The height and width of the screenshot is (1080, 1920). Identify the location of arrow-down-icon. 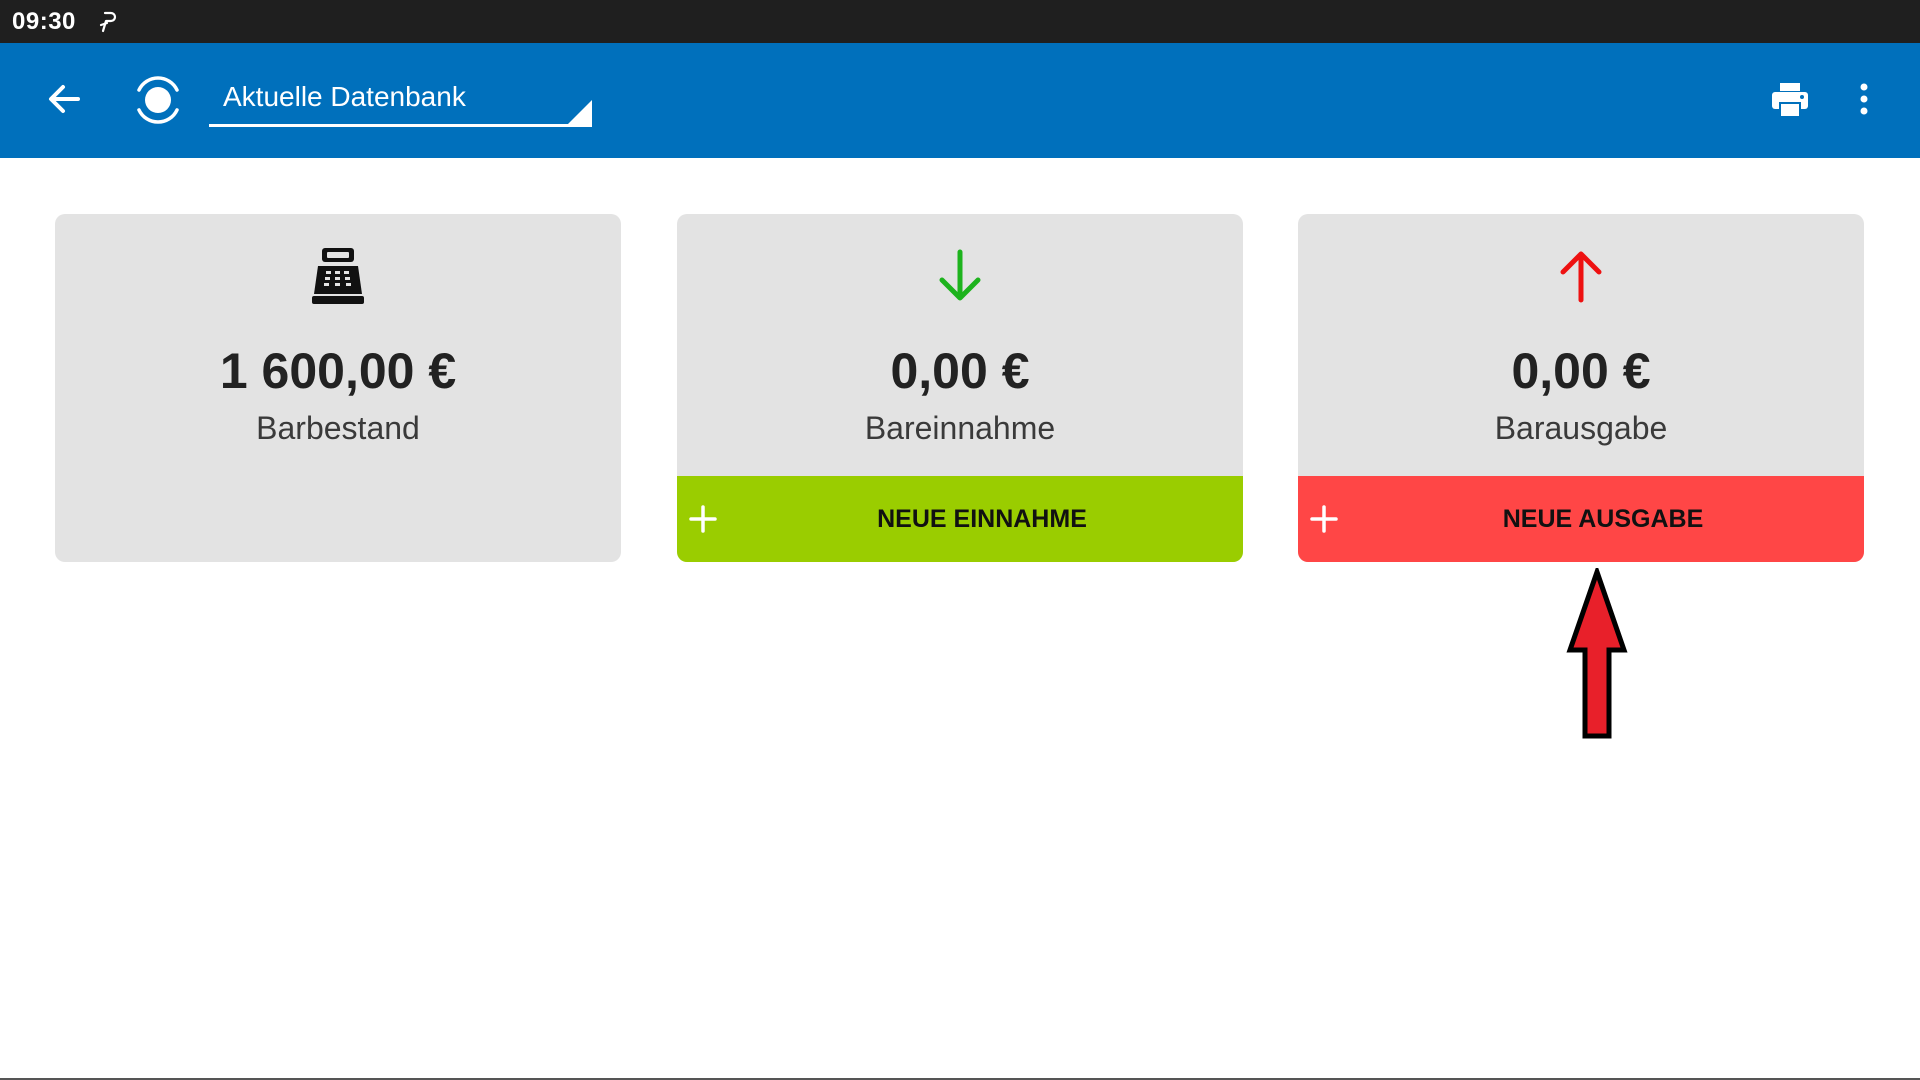
(960, 275).